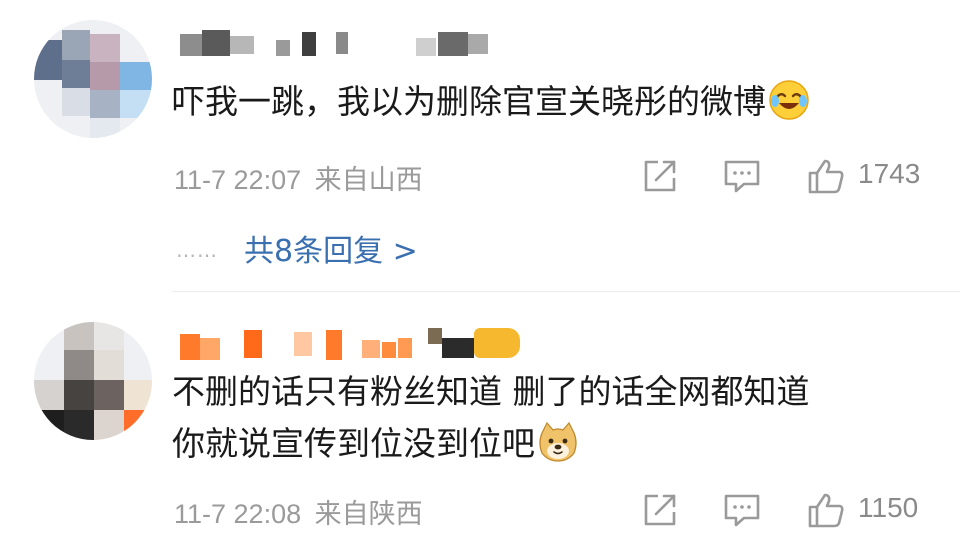 The width and height of the screenshot is (960, 541). Describe the element at coordinates (558, 442) in the screenshot. I see `doge-emoji` at that location.